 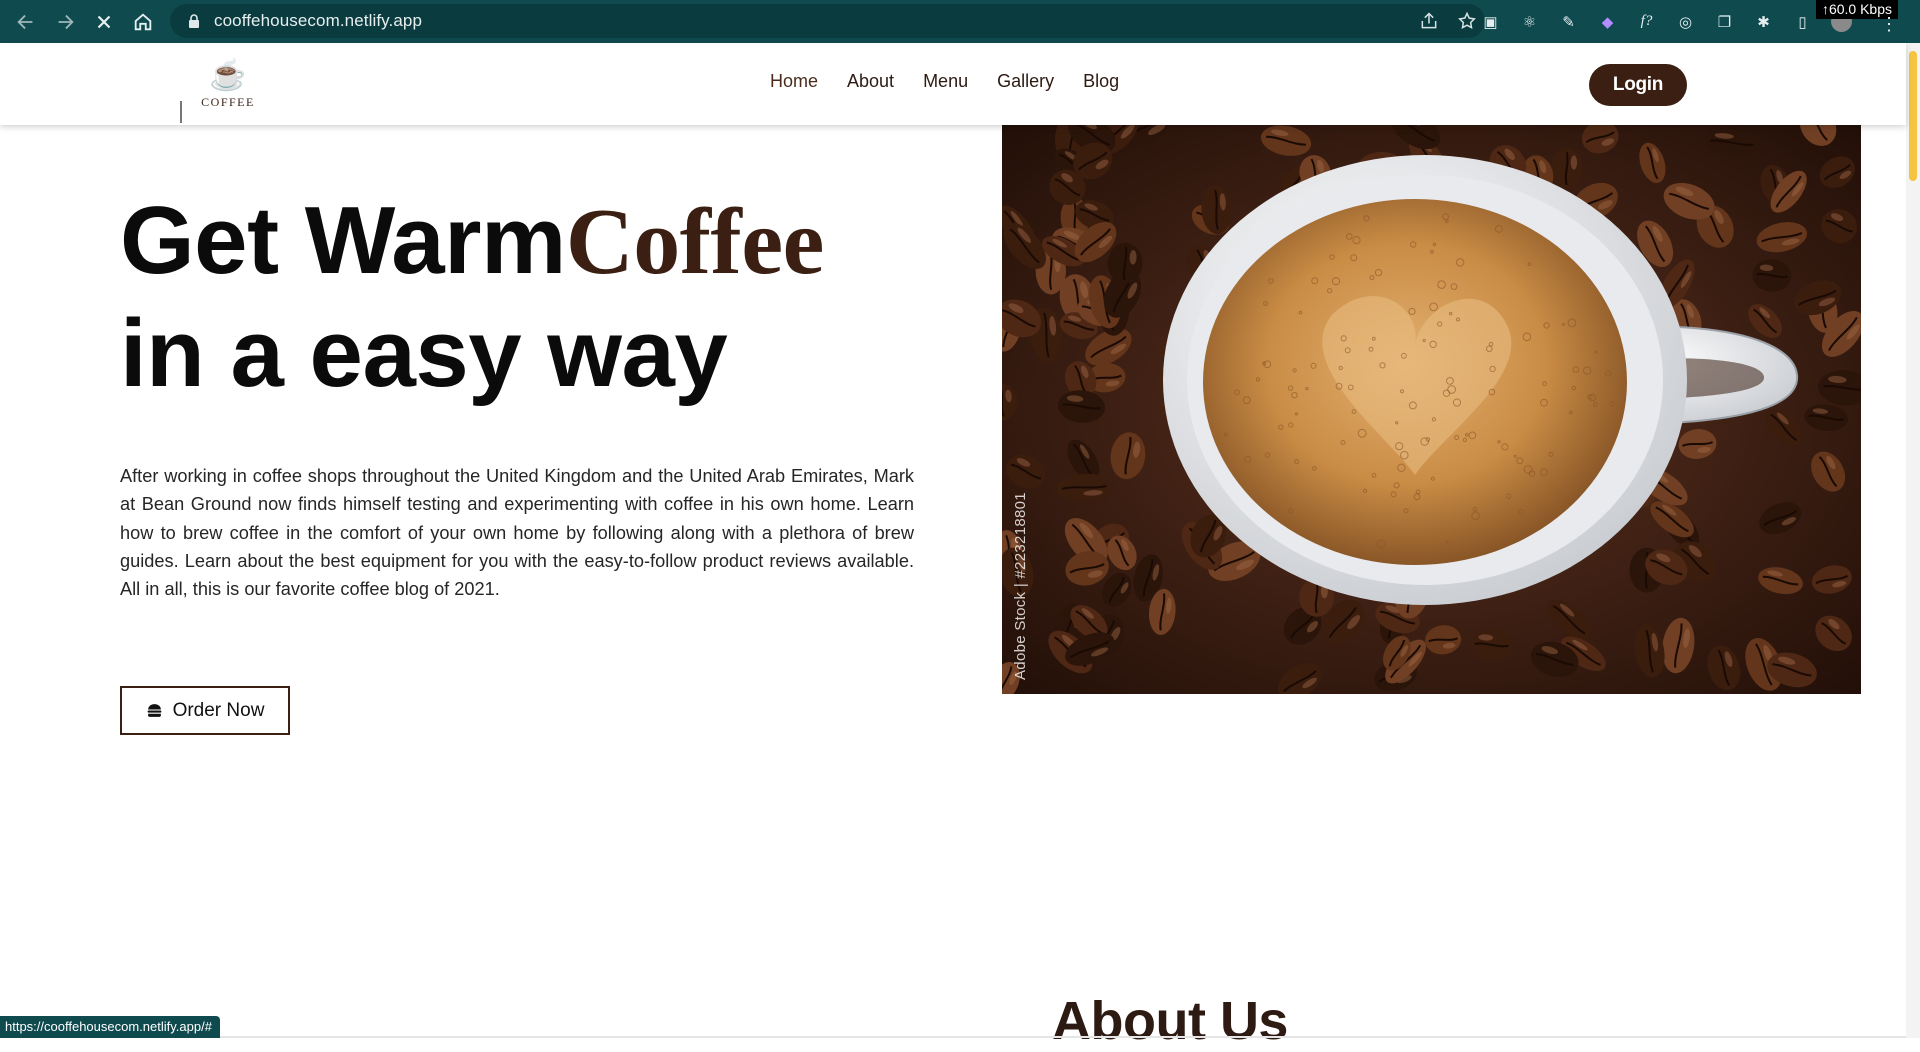 What do you see at coordinates (1724, 21) in the screenshot?
I see `tab-manager-icon: ❐` at bounding box center [1724, 21].